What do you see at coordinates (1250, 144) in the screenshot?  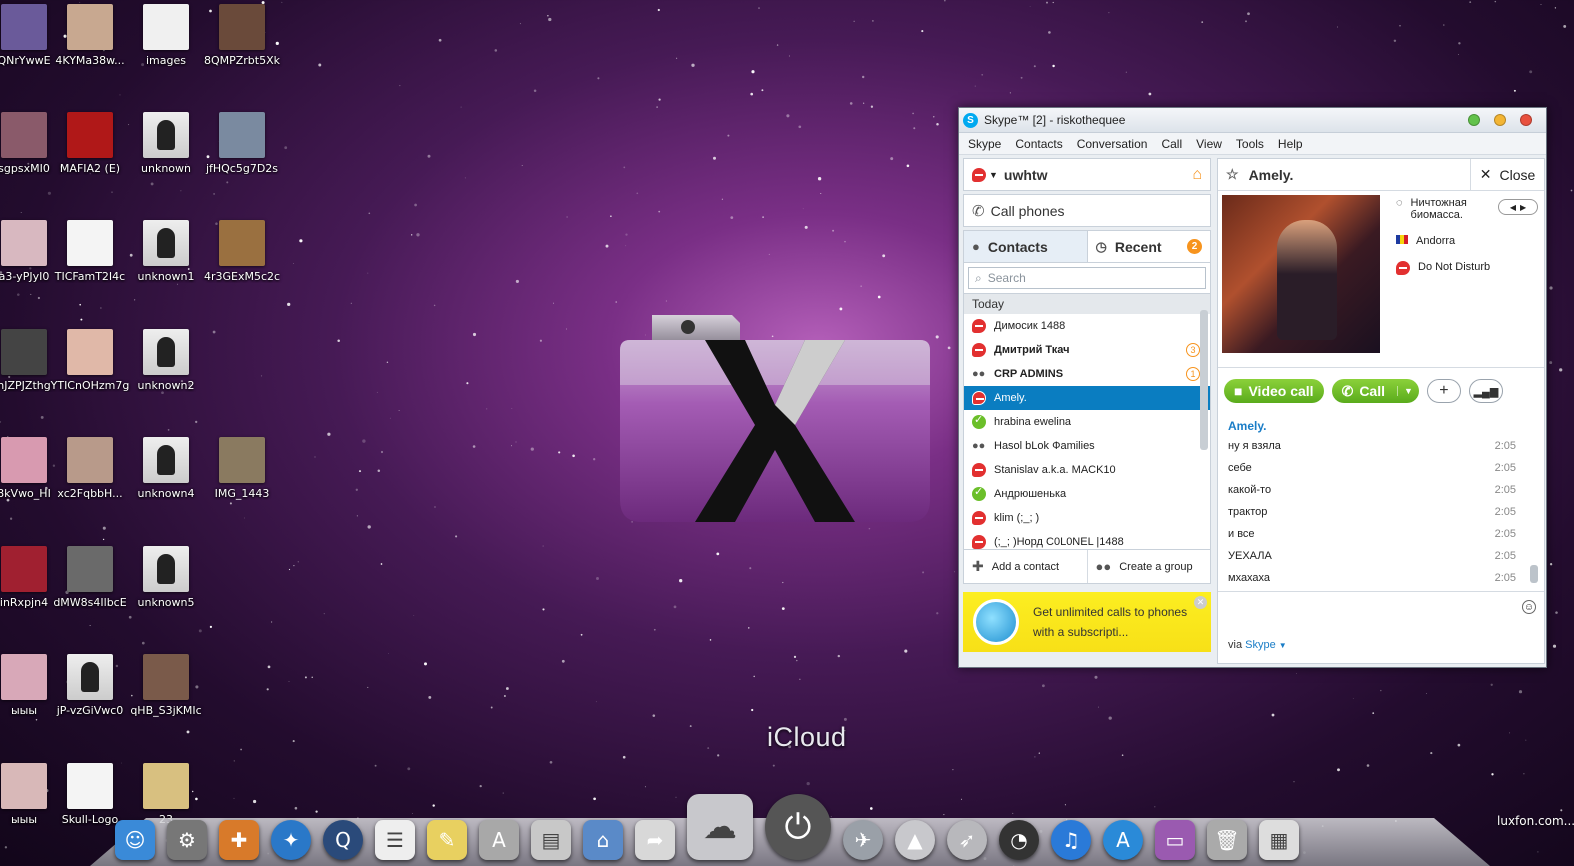 I see `menu-item-tools: Tools` at bounding box center [1250, 144].